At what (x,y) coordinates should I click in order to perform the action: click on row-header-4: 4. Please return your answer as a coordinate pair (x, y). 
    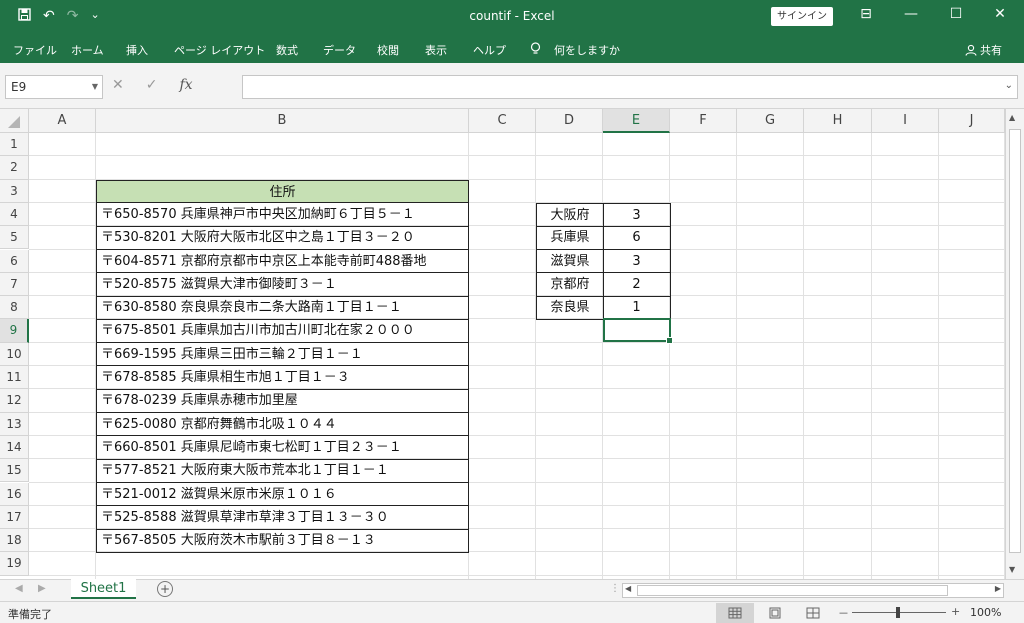
    Looking at the image, I should click on (14, 214).